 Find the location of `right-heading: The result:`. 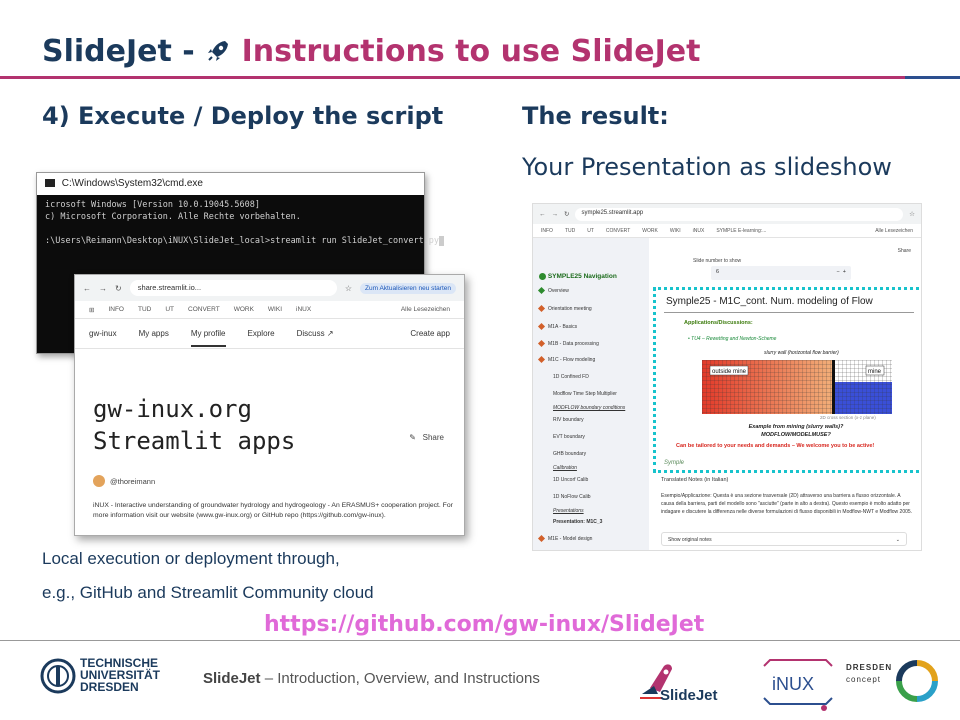

right-heading: The result: is located at coordinates (595, 116).